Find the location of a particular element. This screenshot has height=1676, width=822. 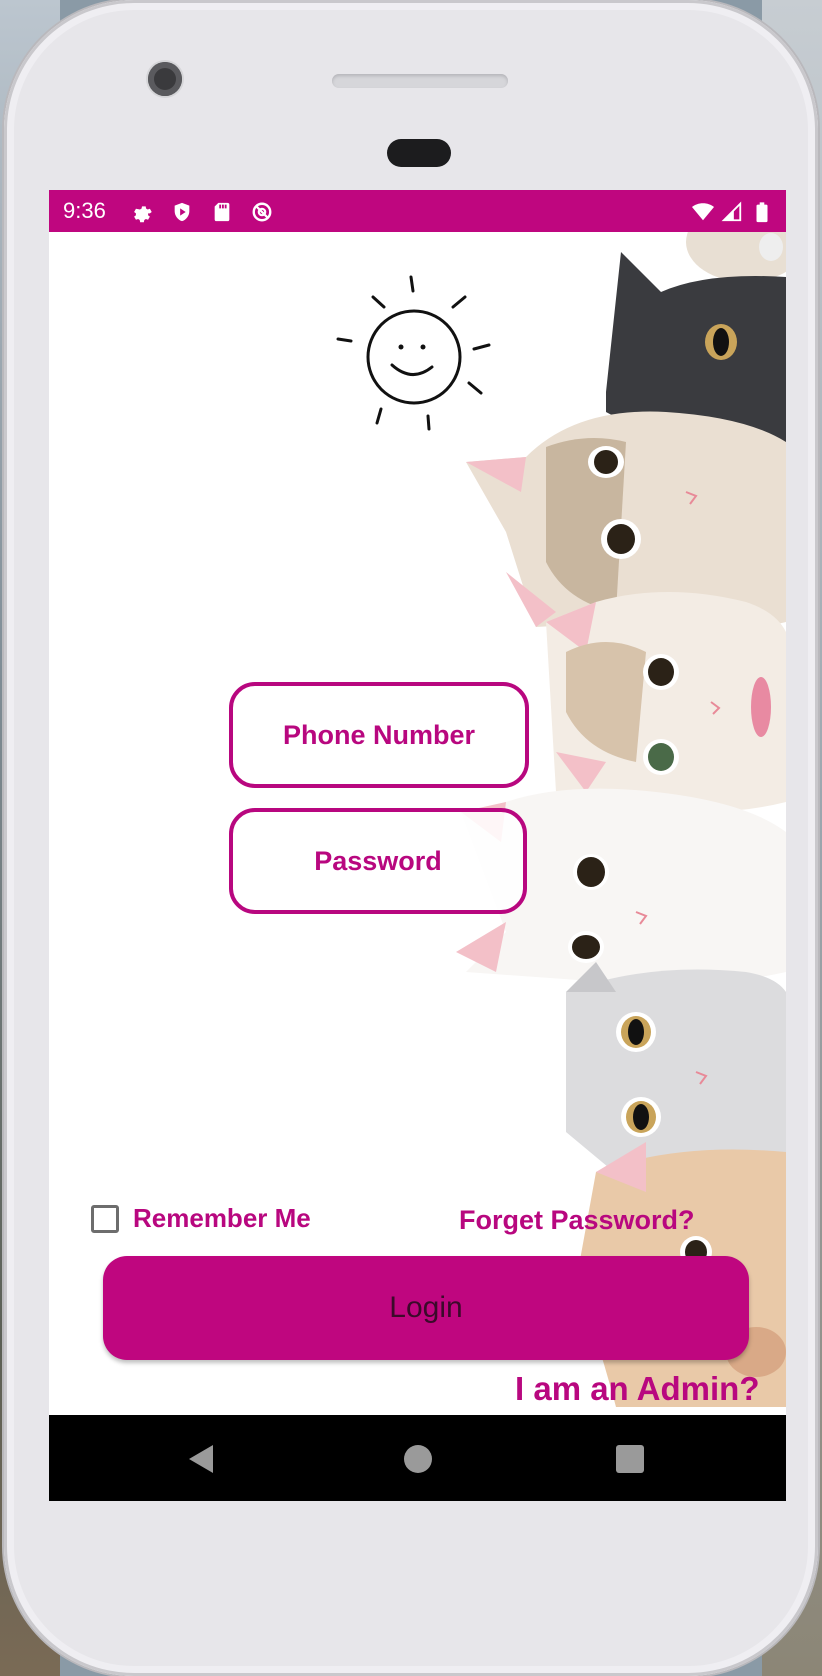

status-time: 9:36 is located at coordinates (84, 210).